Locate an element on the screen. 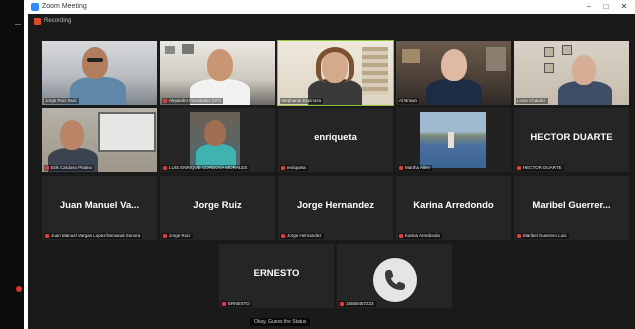  title-bar: Zoom Meeting – □ ✕ is located at coordinates (331, 7).